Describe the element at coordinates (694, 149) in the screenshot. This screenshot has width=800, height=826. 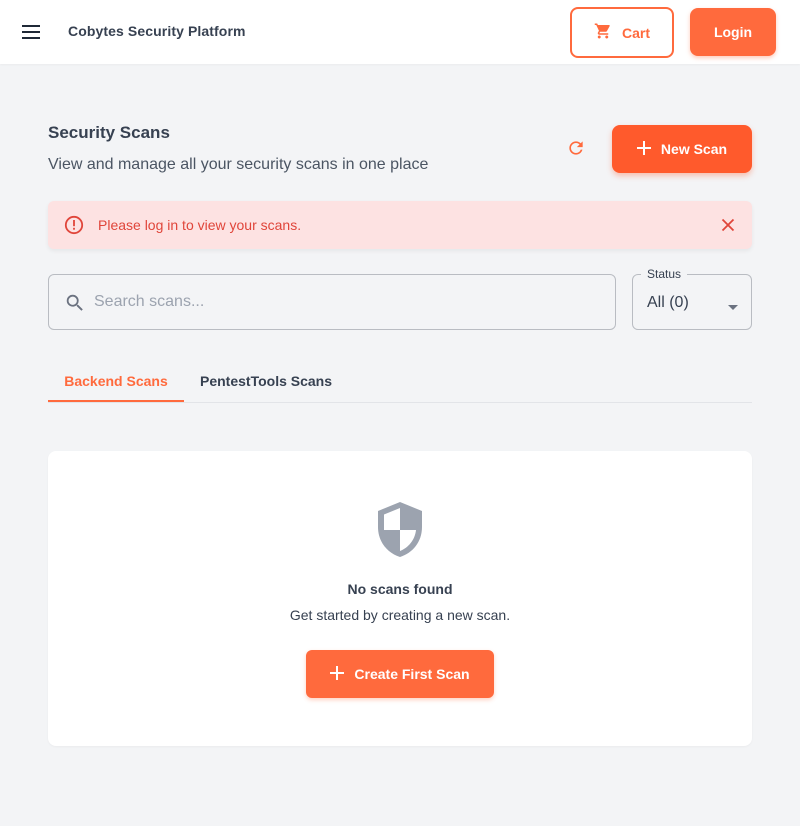
I see `new-scan-label: New Scan` at that location.